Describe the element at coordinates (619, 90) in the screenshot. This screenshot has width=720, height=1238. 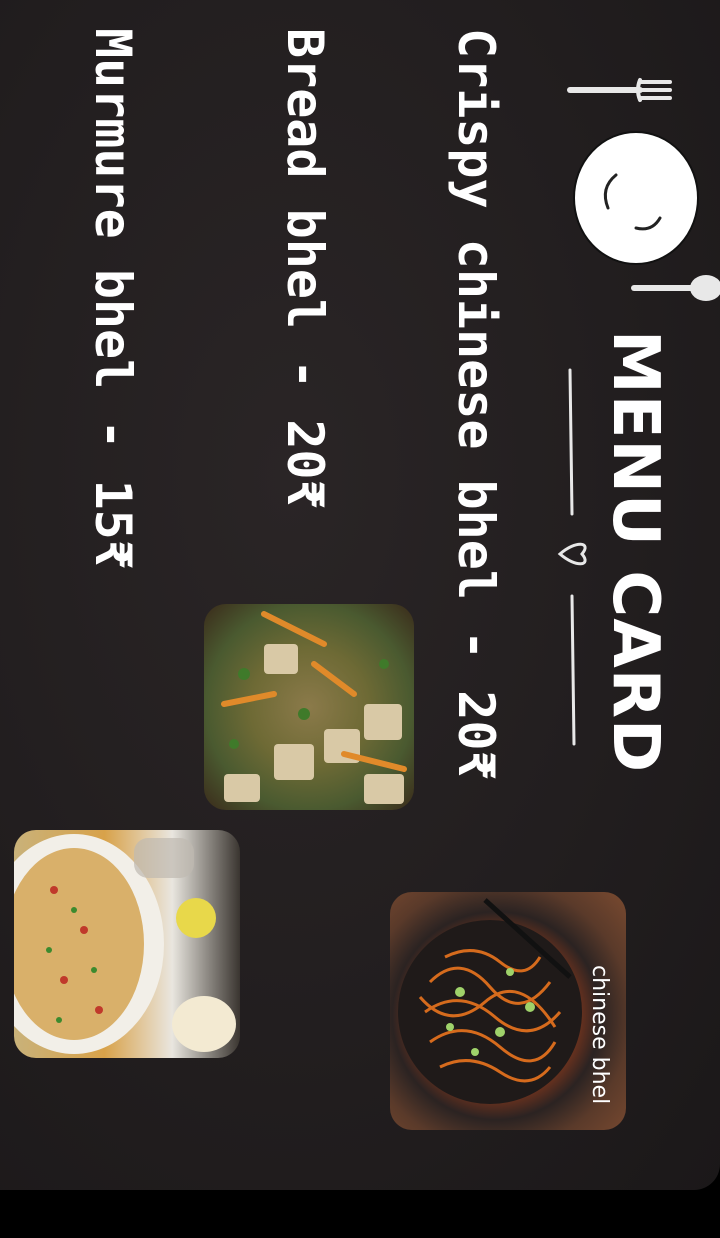
I see `fork-icon` at that location.